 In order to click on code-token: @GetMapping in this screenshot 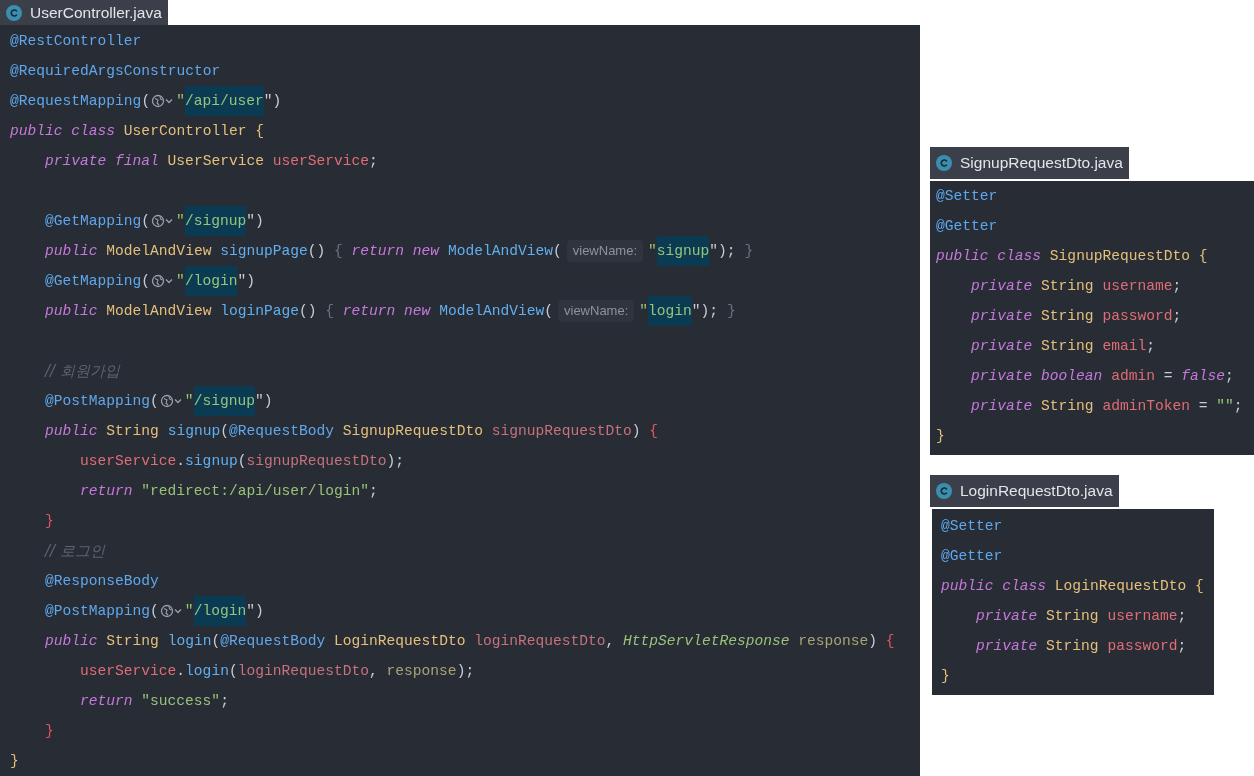, I will do `click(93, 221)`.